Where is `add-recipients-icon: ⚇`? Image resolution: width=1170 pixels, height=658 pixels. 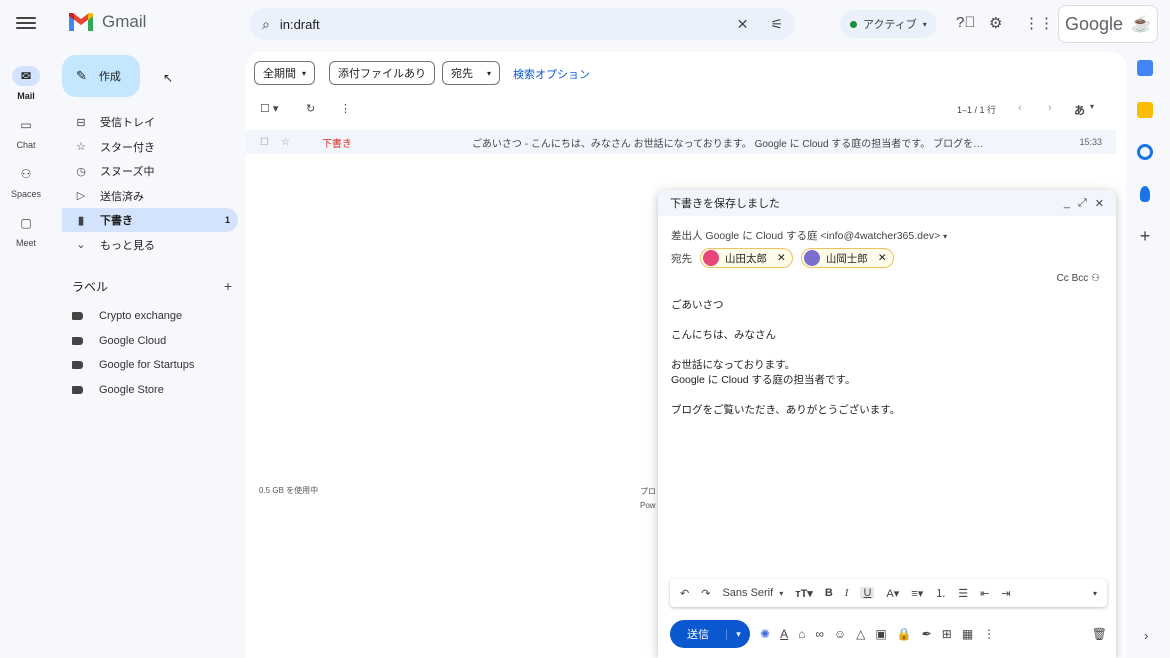 add-recipients-icon: ⚇ is located at coordinates (1095, 278).